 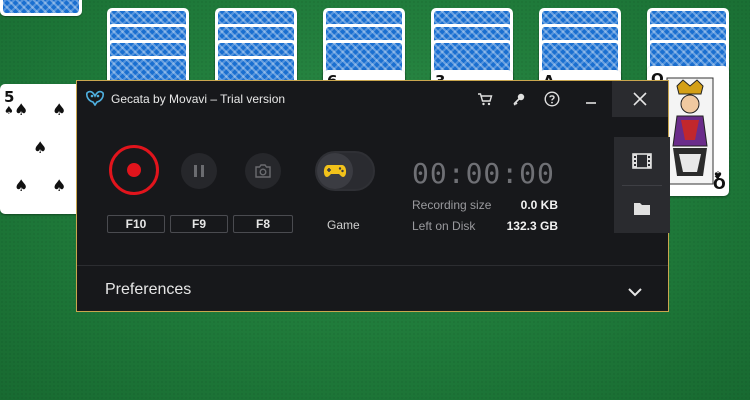 I want to click on folder-icon, so click(x=642, y=209).